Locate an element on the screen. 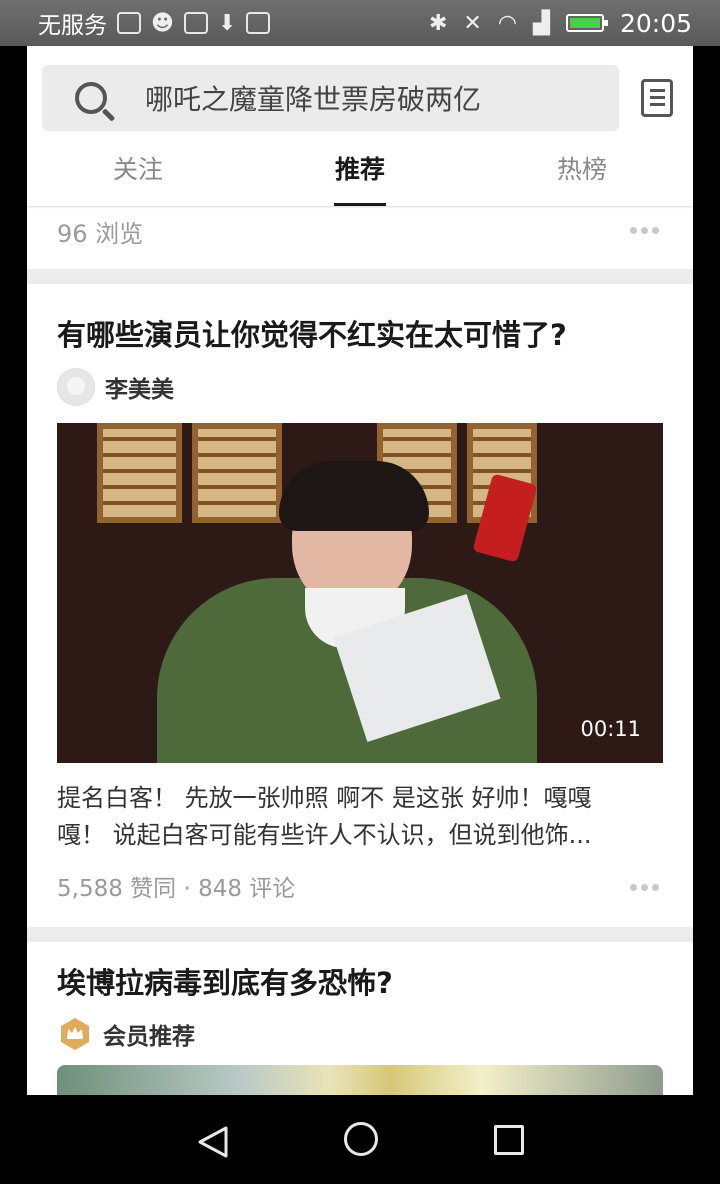 The width and height of the screenshot is (720, 1184). tab-following: 关注 is located at coordinates (138, 176).